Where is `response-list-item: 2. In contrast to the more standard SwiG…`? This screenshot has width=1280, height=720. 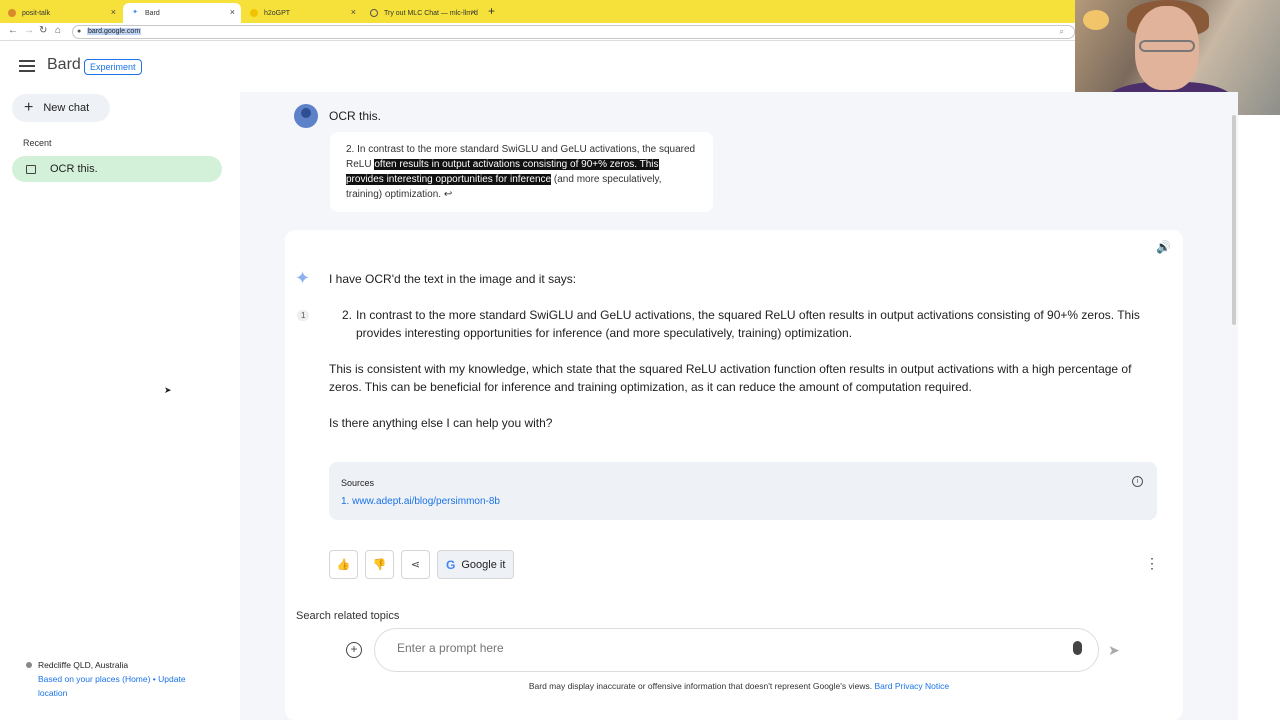 response-list-item: 2. In contrast to the more standard SwiG… is located at coordinates (752, 324).